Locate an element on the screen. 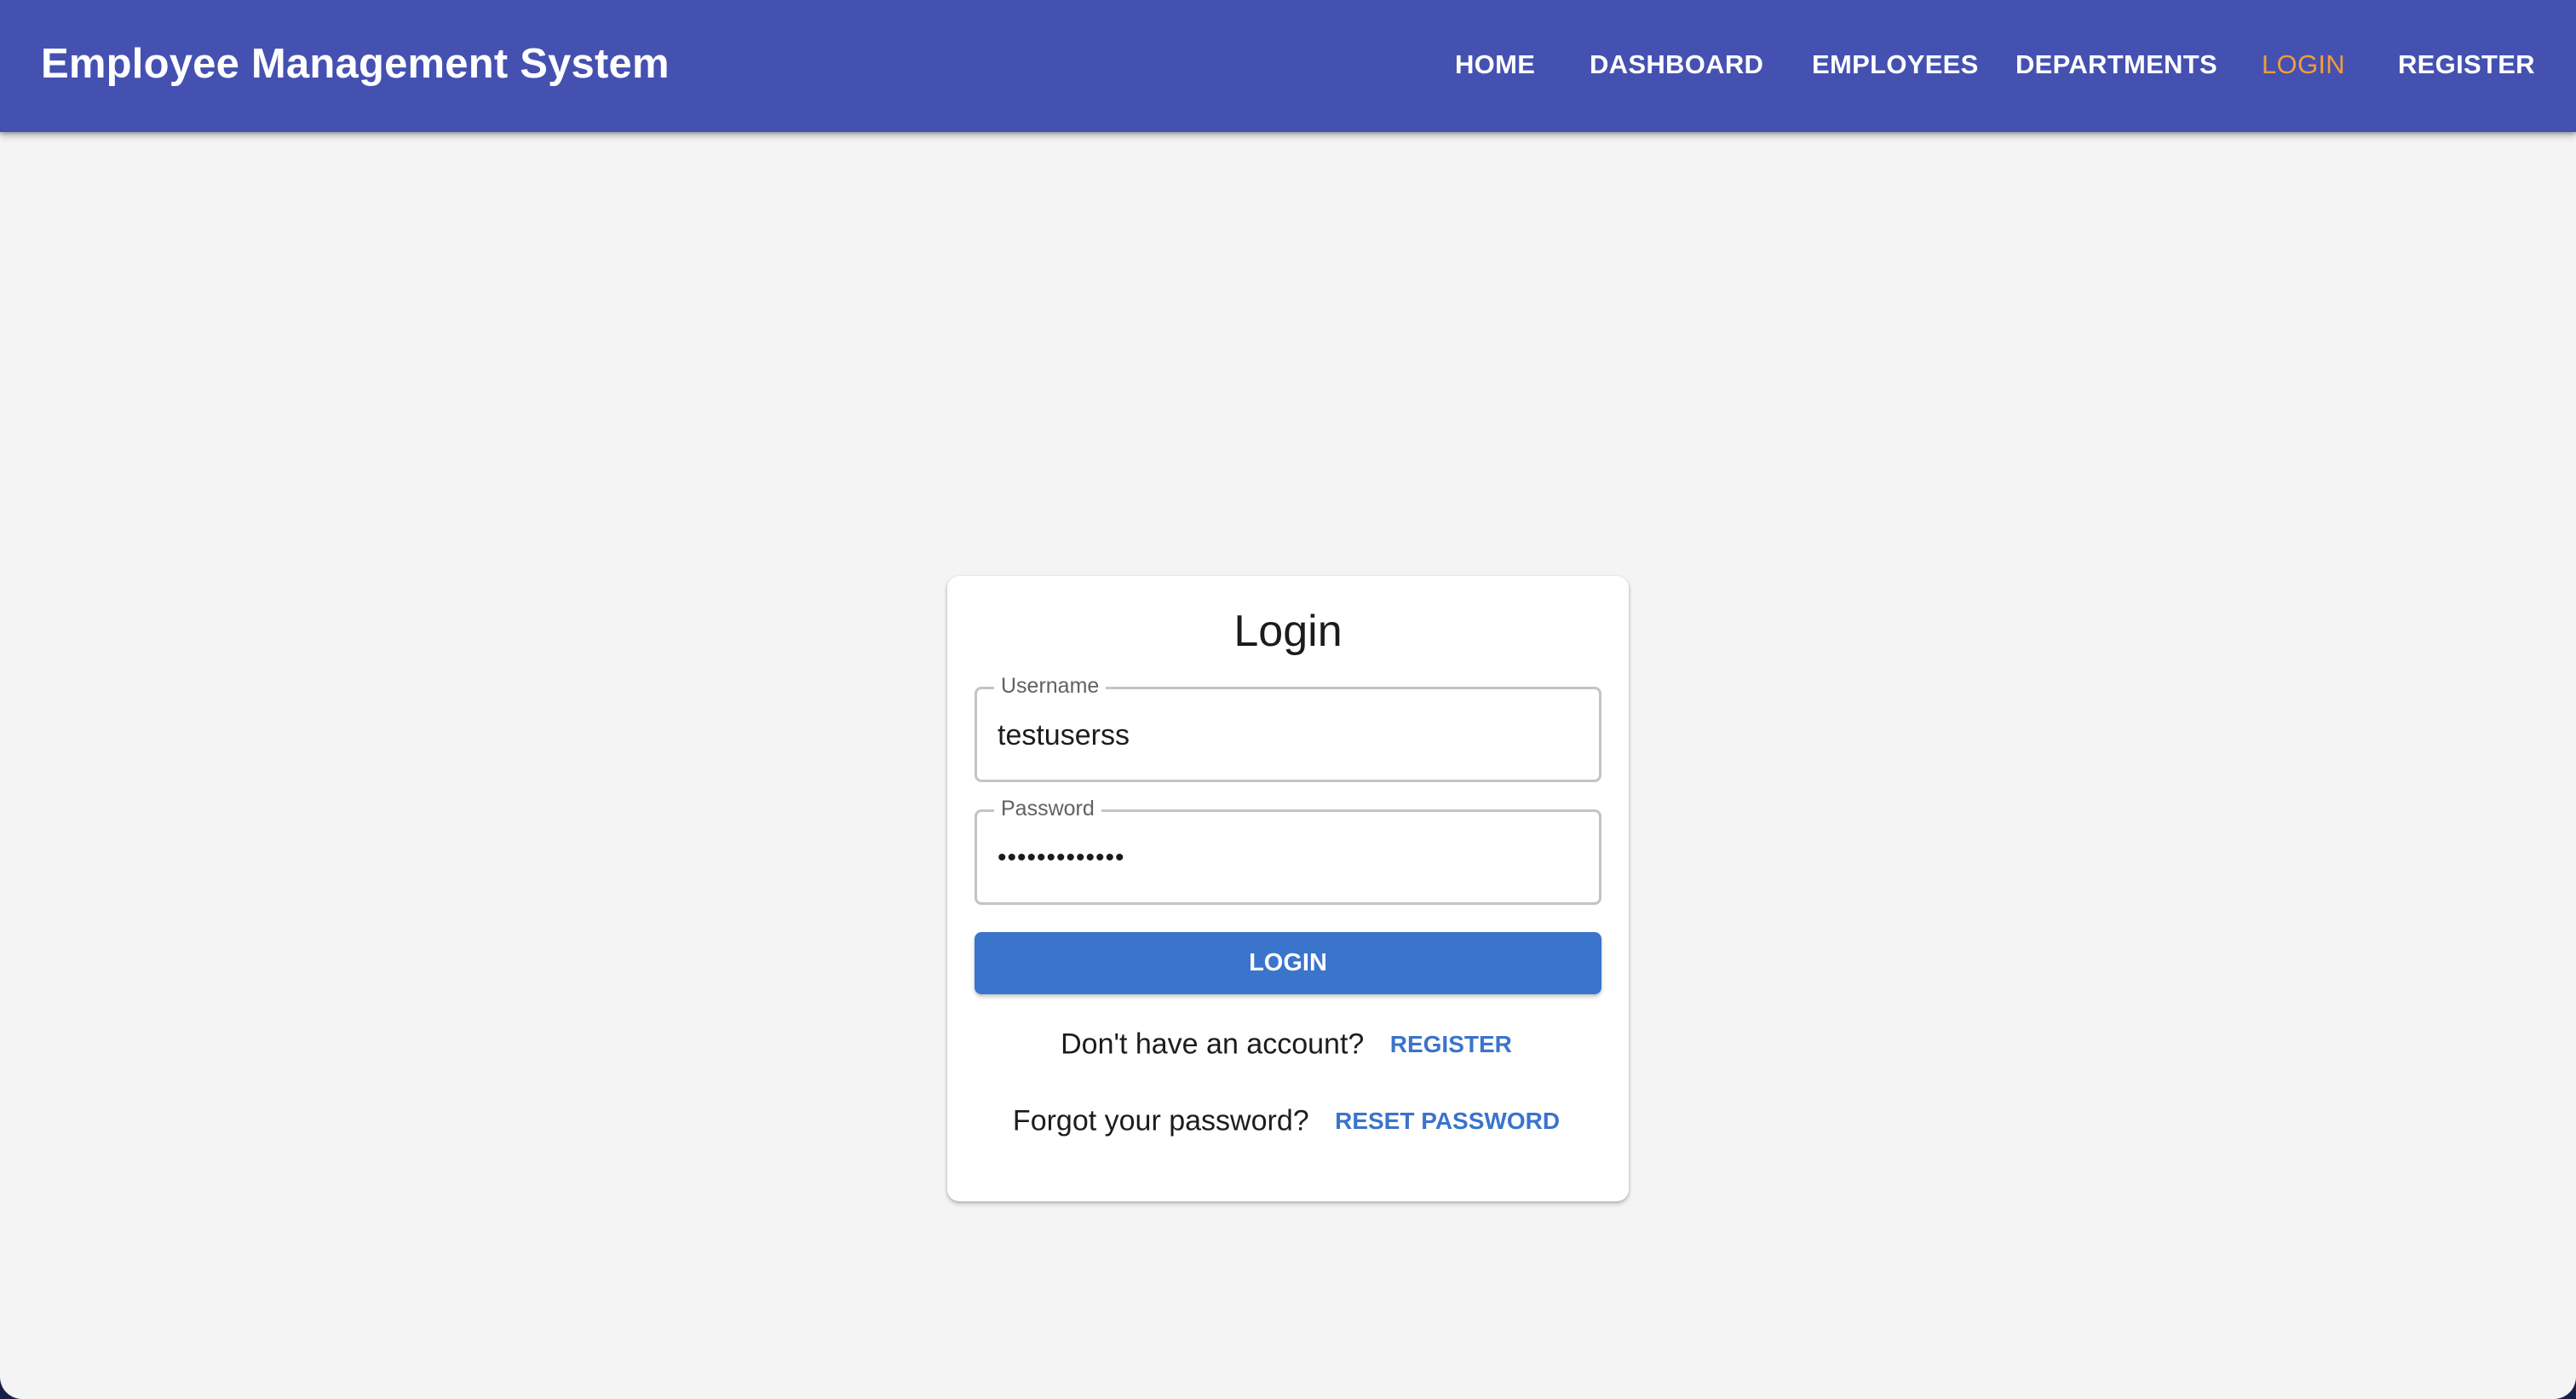 The width and height of the screenshot is (2576, 1399). register-link: REGISTER is located at coordinates (1451, 1045).